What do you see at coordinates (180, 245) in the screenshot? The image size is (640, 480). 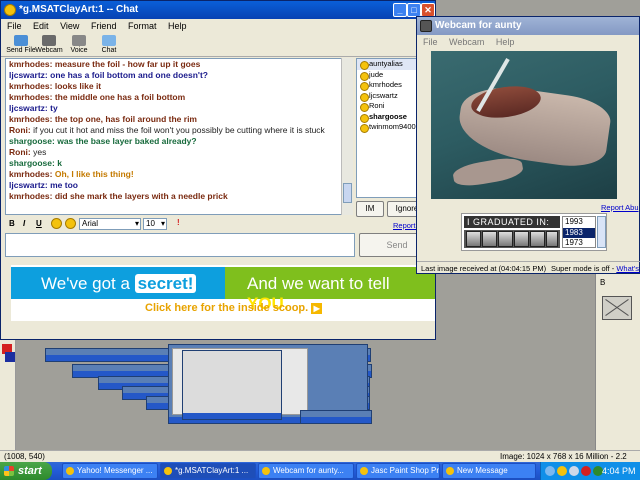 I see `message-input` at bounding box center [180, 245].